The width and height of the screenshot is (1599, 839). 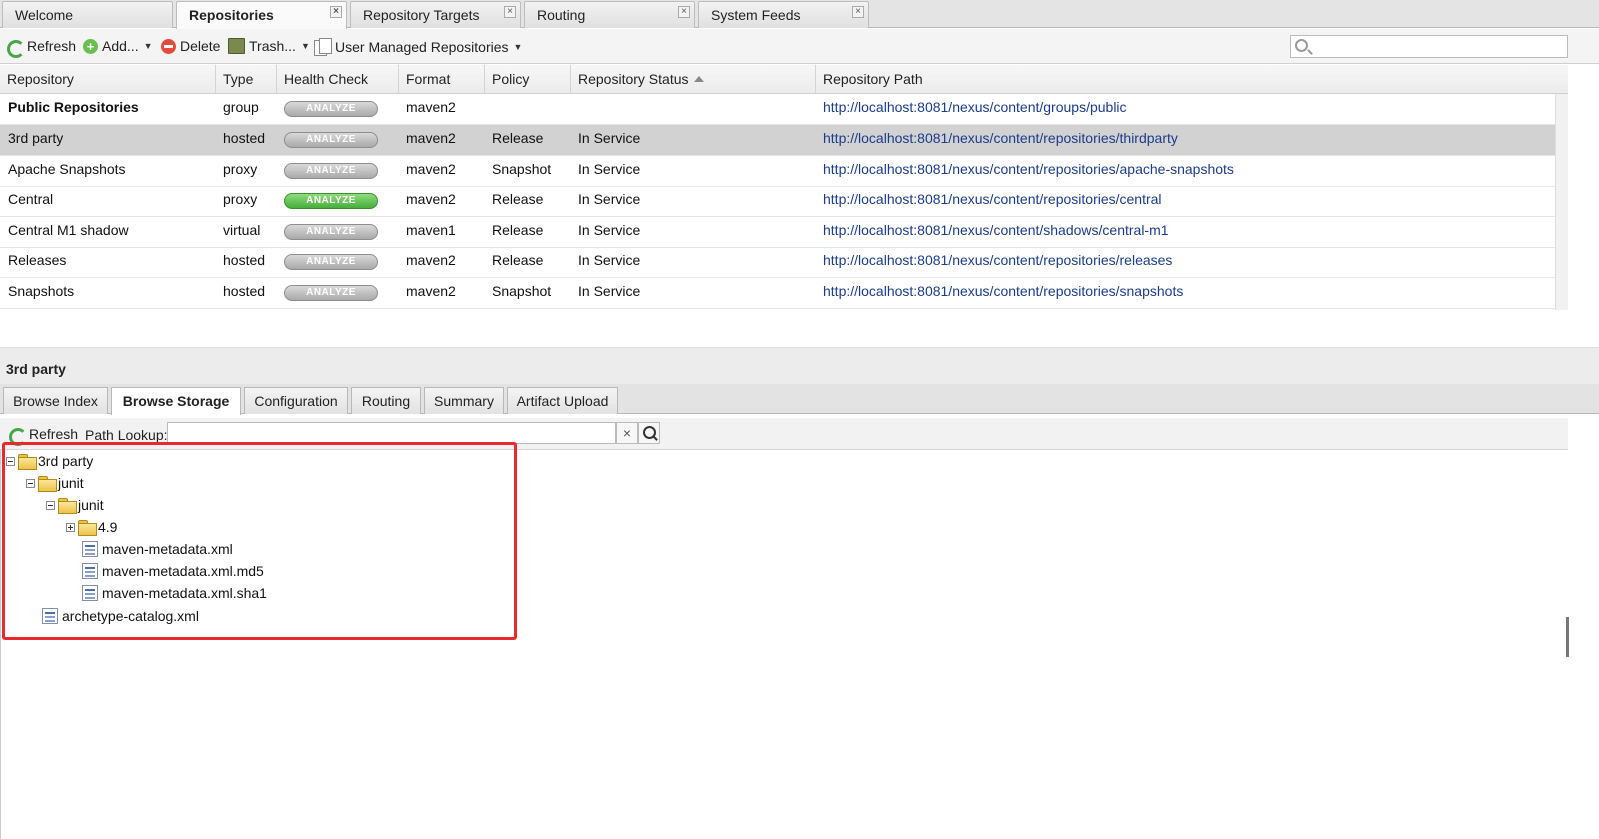 I want to click on expand-icon, so click(x=70, y=527).